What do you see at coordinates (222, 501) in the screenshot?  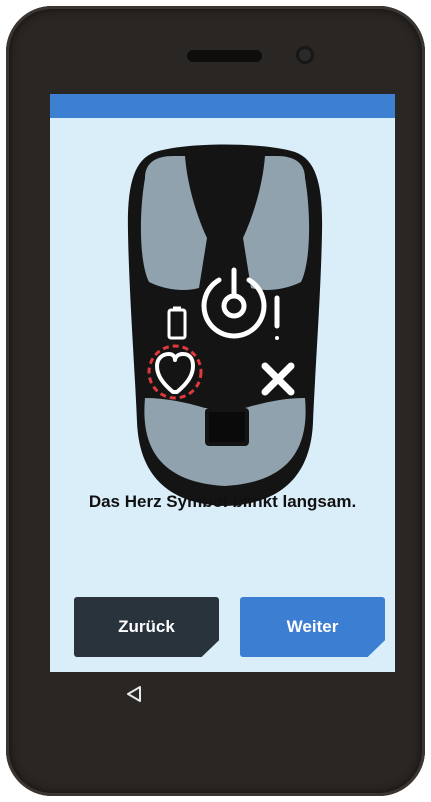 I see `instruction-text: Das Herz Symbol blinkt langsam.` at bounding box center [222, 501].